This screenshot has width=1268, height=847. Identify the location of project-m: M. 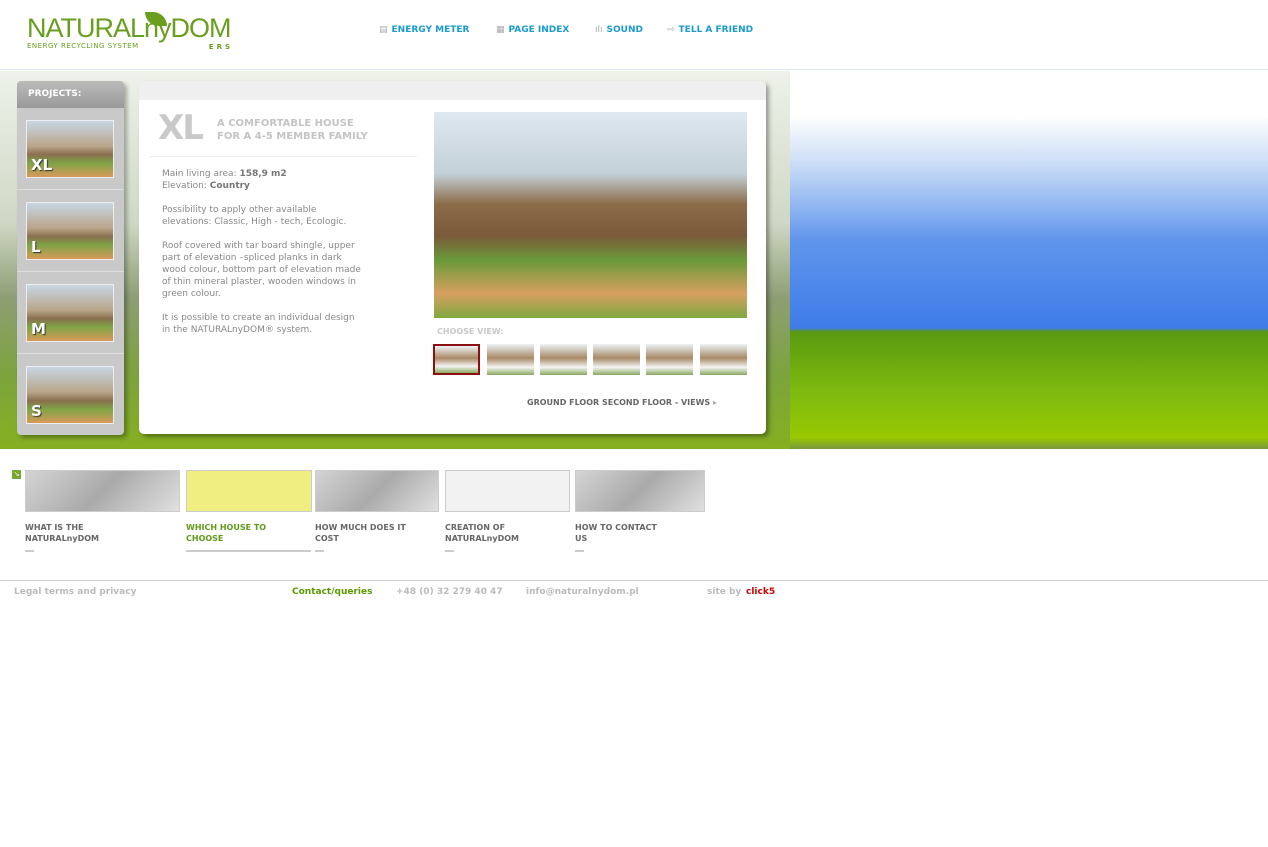
(70, 313).